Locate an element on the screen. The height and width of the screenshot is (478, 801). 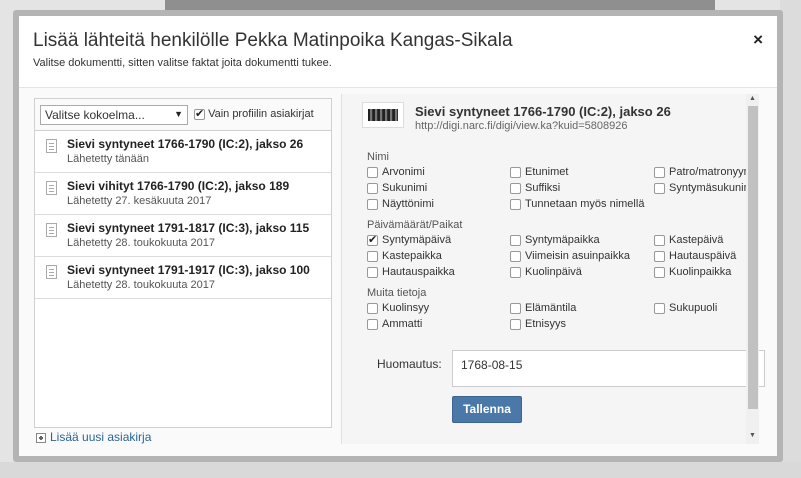
fact-checkbox: Etunimet is located at coordinates (539, 172).